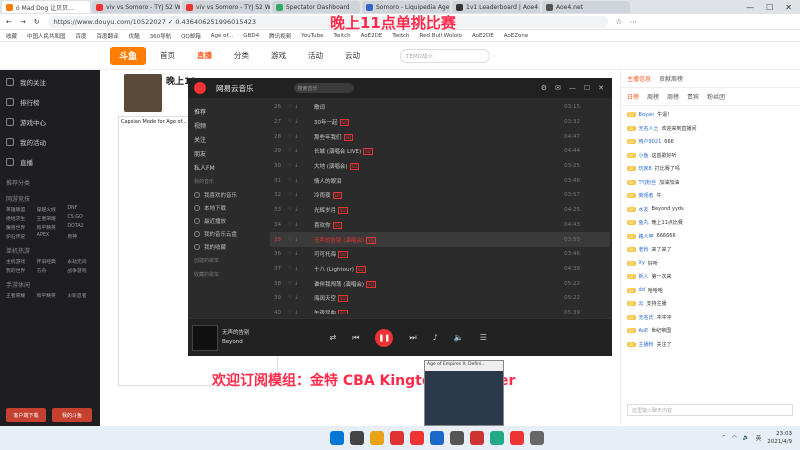 This screenshot has height=450, width=800. I want to click on chat-username: 小鱼, so click(644, 155).